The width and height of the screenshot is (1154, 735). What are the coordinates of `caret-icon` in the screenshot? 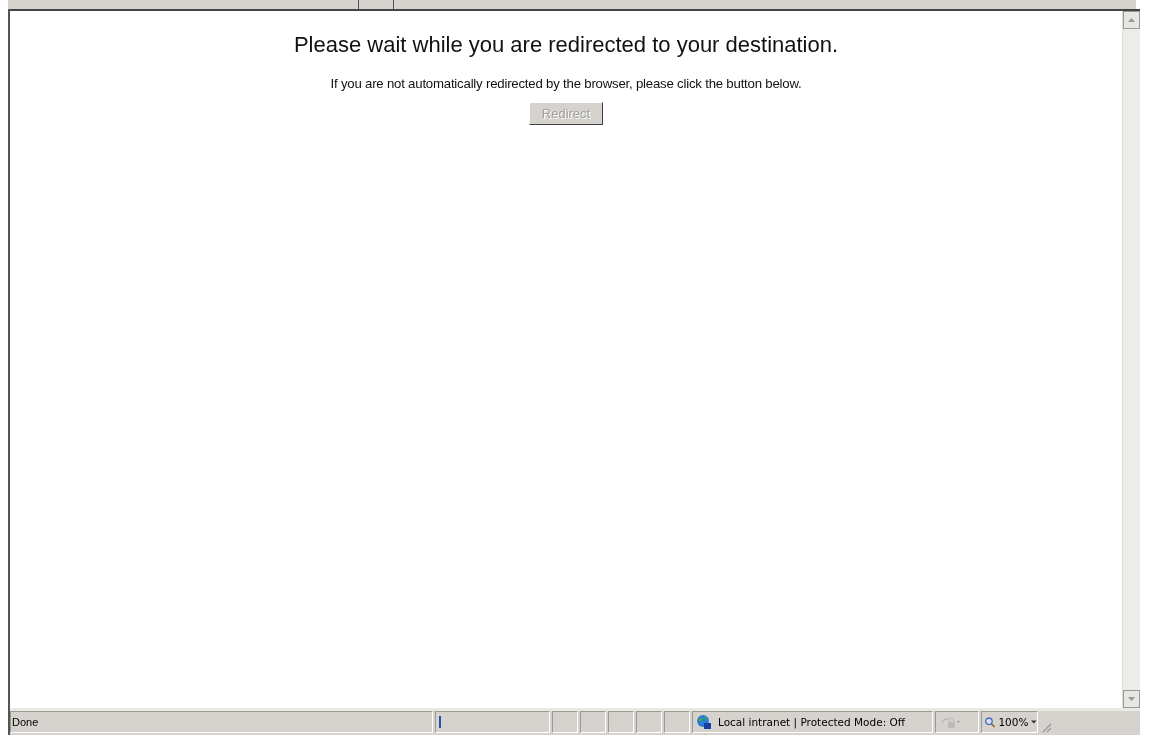 It's located at (1034, 722).